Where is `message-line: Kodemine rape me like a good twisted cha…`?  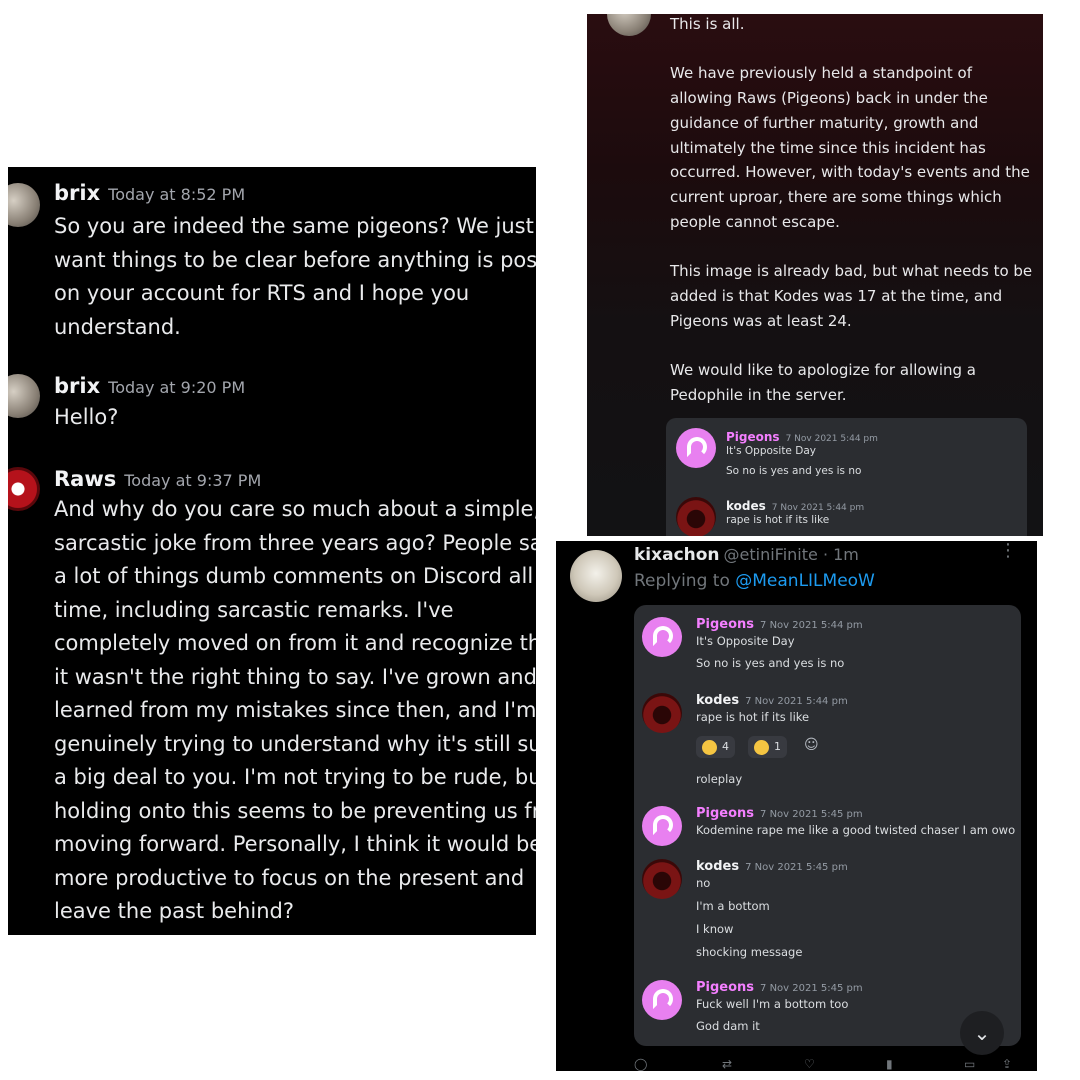 message-line: Kodemine rape me like a good twisted cha… is located at coordinates (856, 830).